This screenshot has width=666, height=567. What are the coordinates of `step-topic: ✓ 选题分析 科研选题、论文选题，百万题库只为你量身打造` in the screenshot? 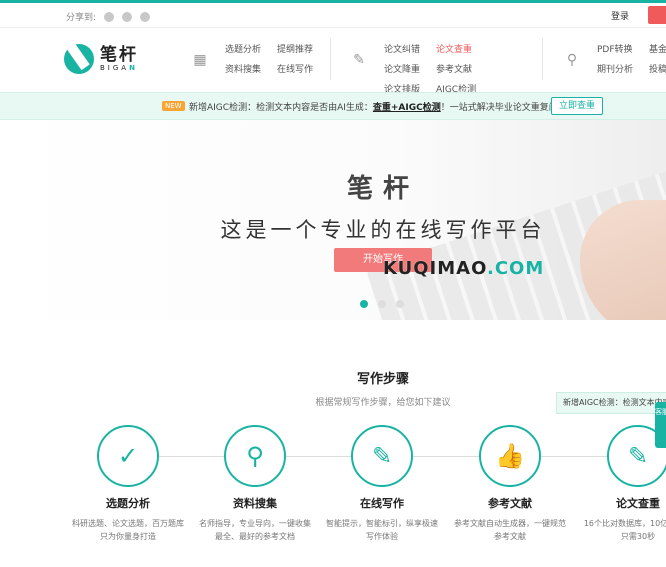 It's located at (128, 484).